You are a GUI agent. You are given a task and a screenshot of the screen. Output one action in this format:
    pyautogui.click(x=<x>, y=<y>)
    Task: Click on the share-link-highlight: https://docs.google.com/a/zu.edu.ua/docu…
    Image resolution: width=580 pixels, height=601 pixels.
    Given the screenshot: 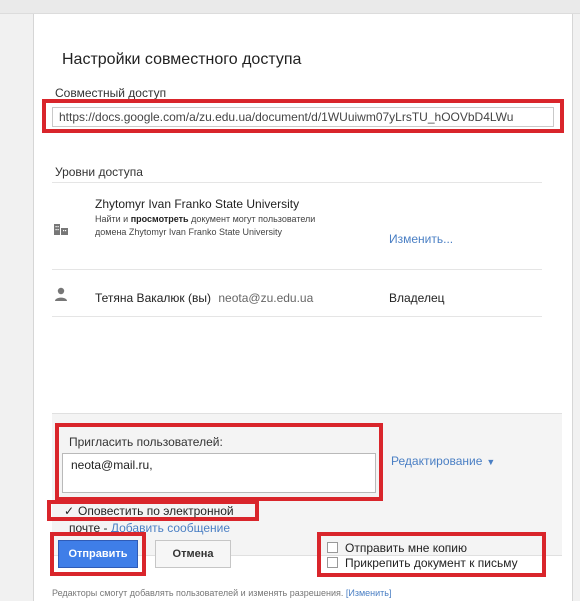 What is the action you would take?
    pyautogui.click(x=303, y=116)
    